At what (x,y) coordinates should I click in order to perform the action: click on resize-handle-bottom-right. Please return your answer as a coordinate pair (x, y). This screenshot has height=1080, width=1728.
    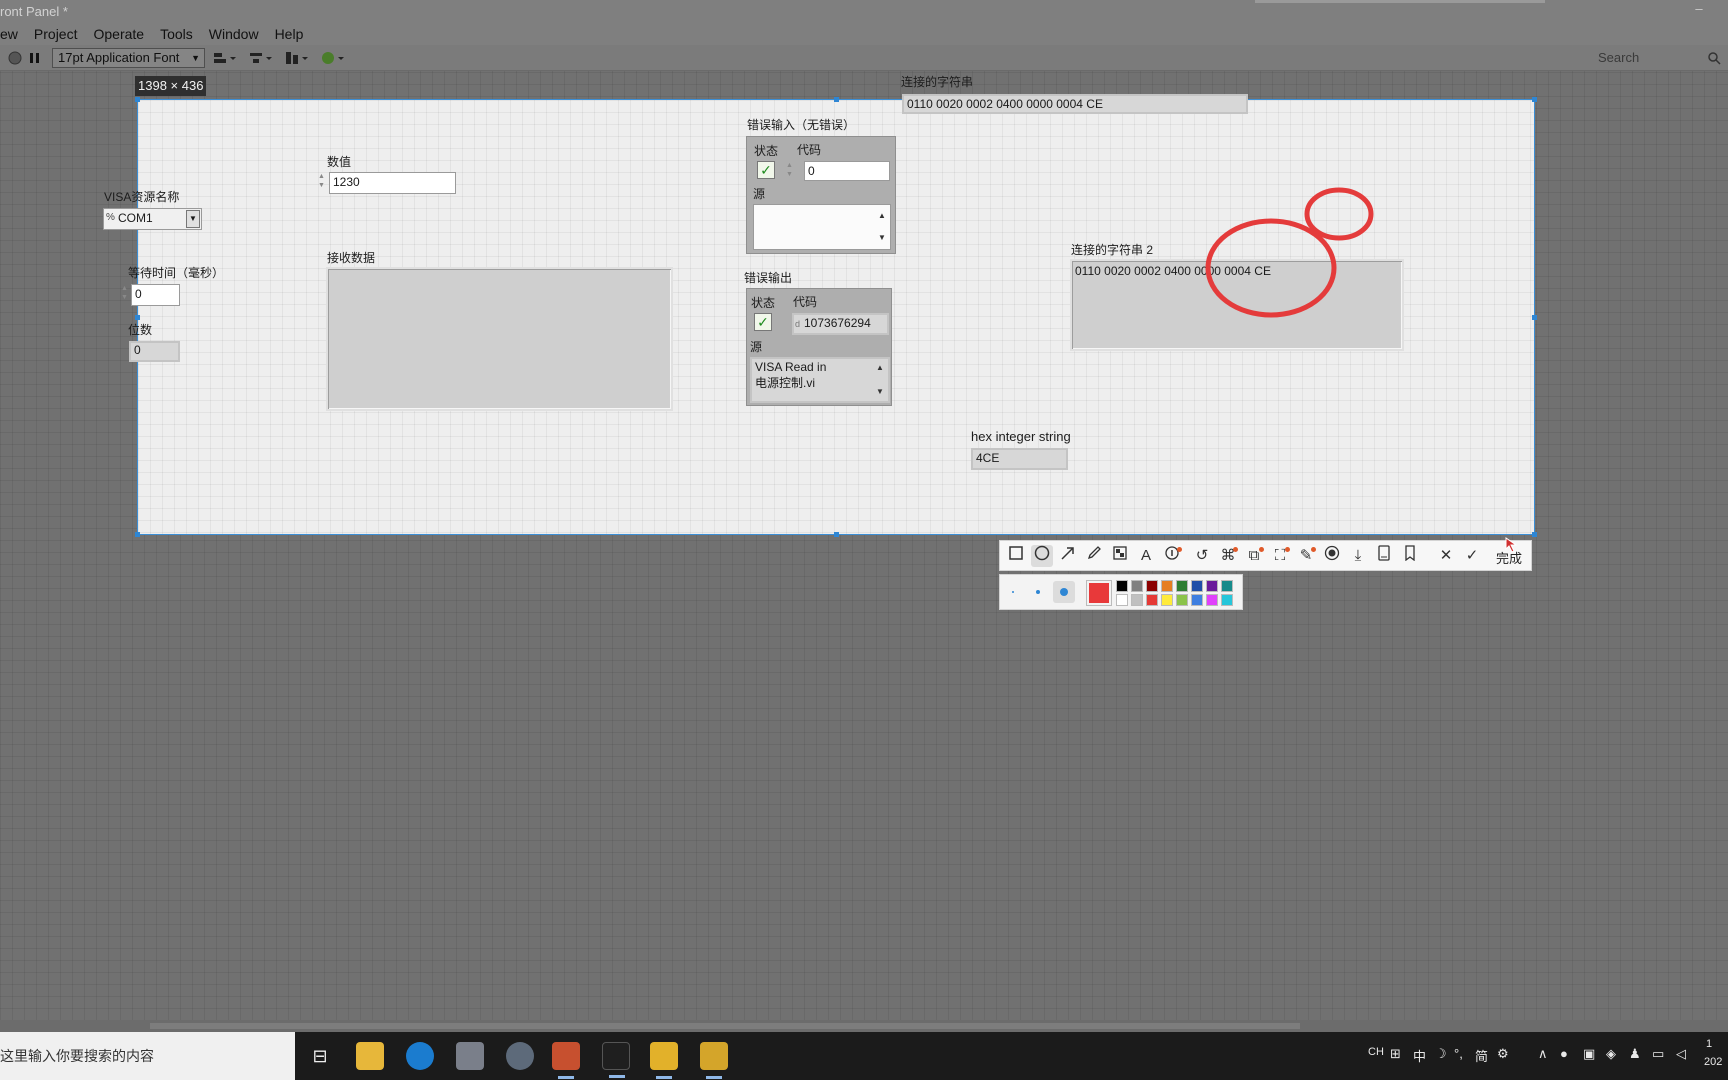
    Looking at the image, I should click on (1534, 534).